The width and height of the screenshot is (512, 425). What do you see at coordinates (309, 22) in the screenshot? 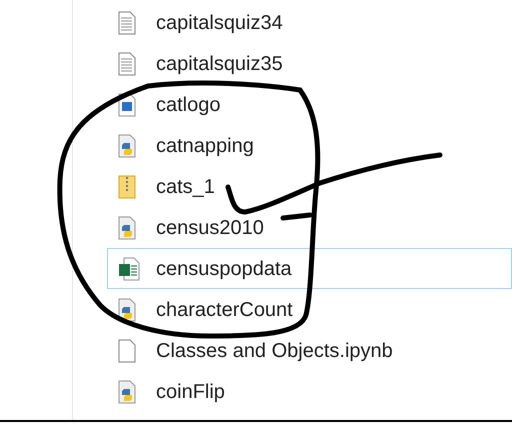
I see `file-row: capitalsquiz34` at bounding box center [309, 22].